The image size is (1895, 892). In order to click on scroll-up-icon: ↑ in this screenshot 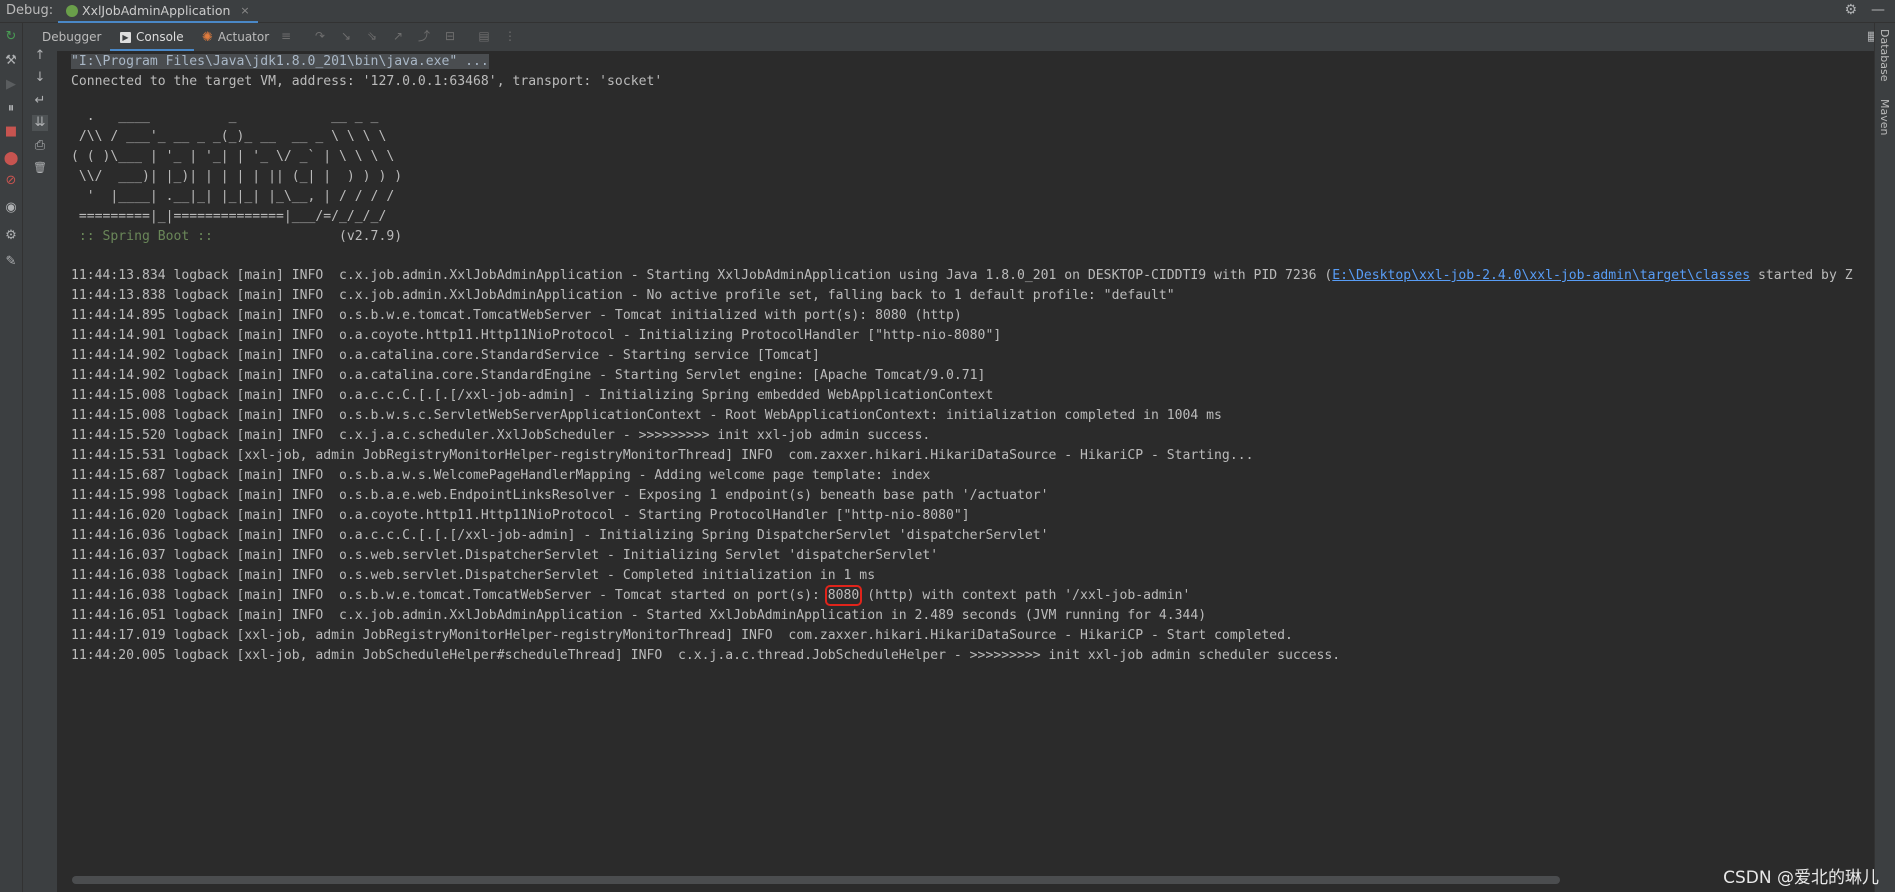, I will do `click(40, 56)`.